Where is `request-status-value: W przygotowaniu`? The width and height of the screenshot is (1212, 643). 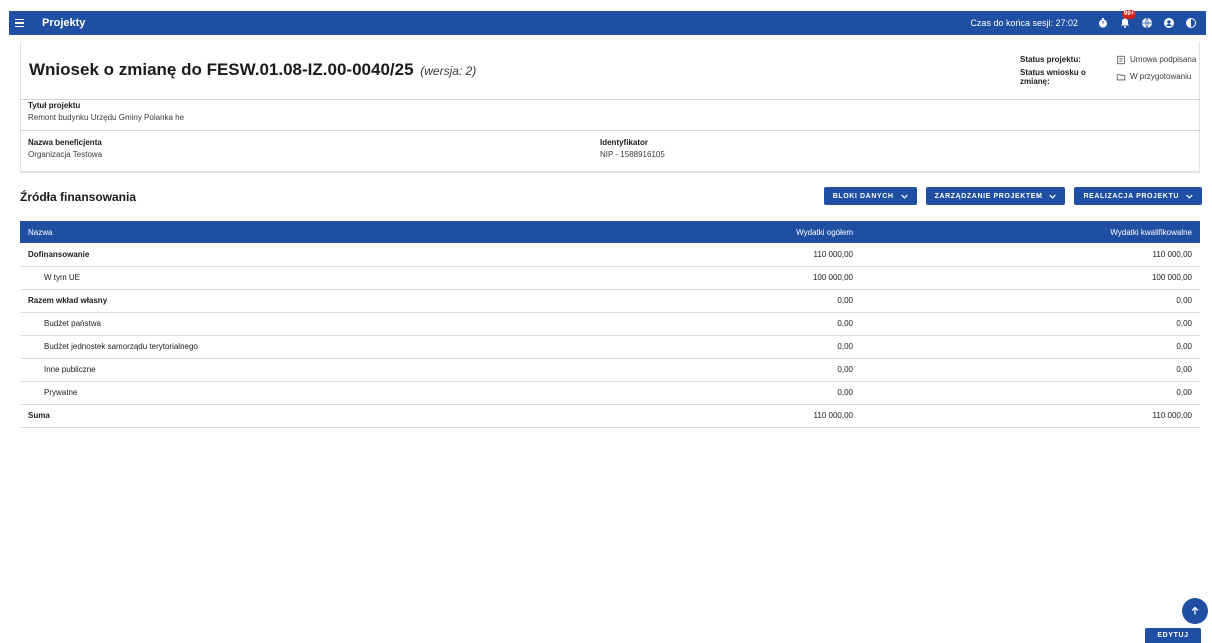 request-status-value: W przygotowaniu is located at coordinates (1153, 77).